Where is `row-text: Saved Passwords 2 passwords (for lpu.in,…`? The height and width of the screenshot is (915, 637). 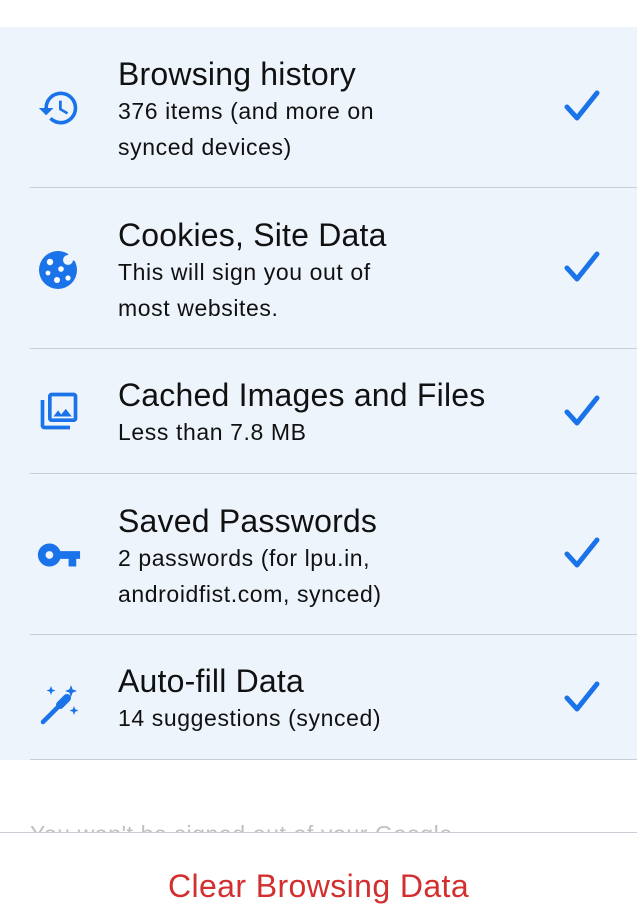
row-text: Saved Passwords 2 passwords (for lpu.in,… is located at coordinates (322, 557).